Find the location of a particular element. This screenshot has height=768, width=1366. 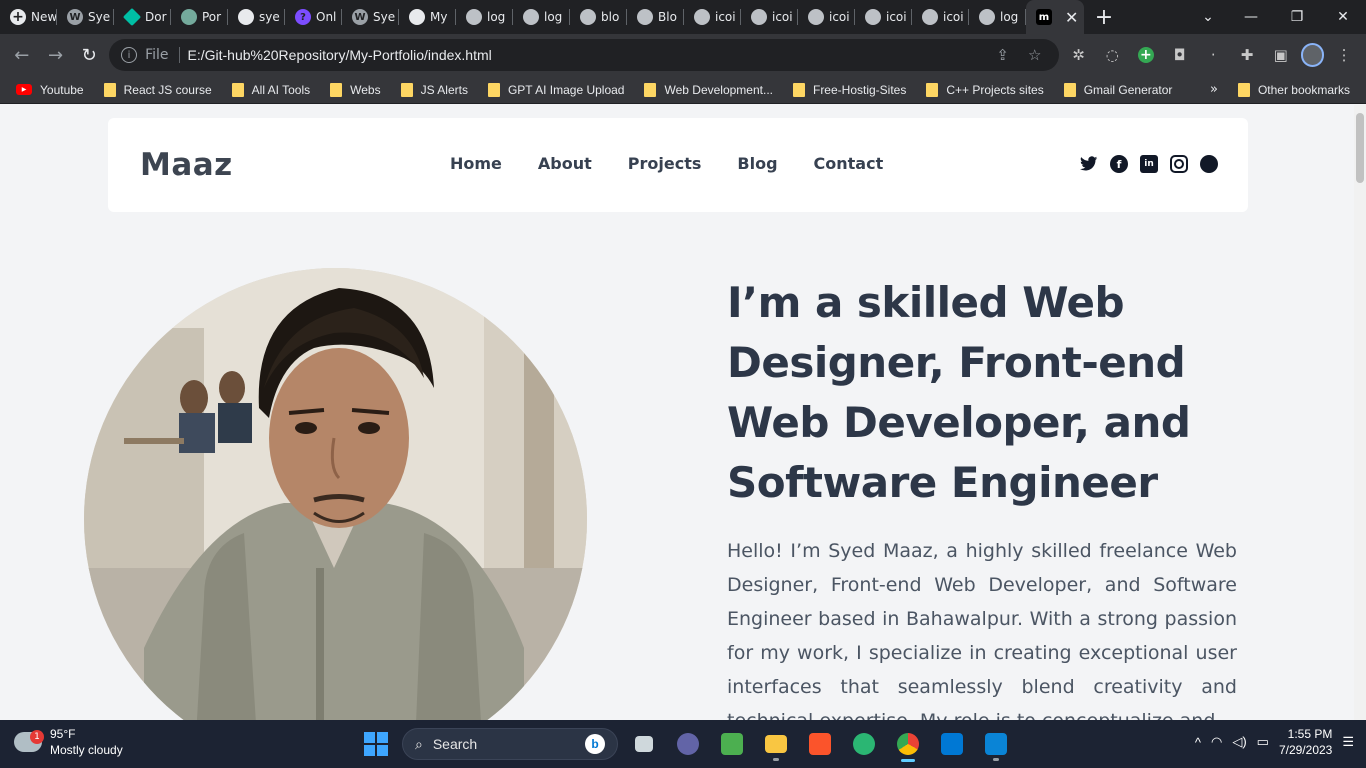

more-bookmarks-icon: » is located at coordinates (1214, 89).